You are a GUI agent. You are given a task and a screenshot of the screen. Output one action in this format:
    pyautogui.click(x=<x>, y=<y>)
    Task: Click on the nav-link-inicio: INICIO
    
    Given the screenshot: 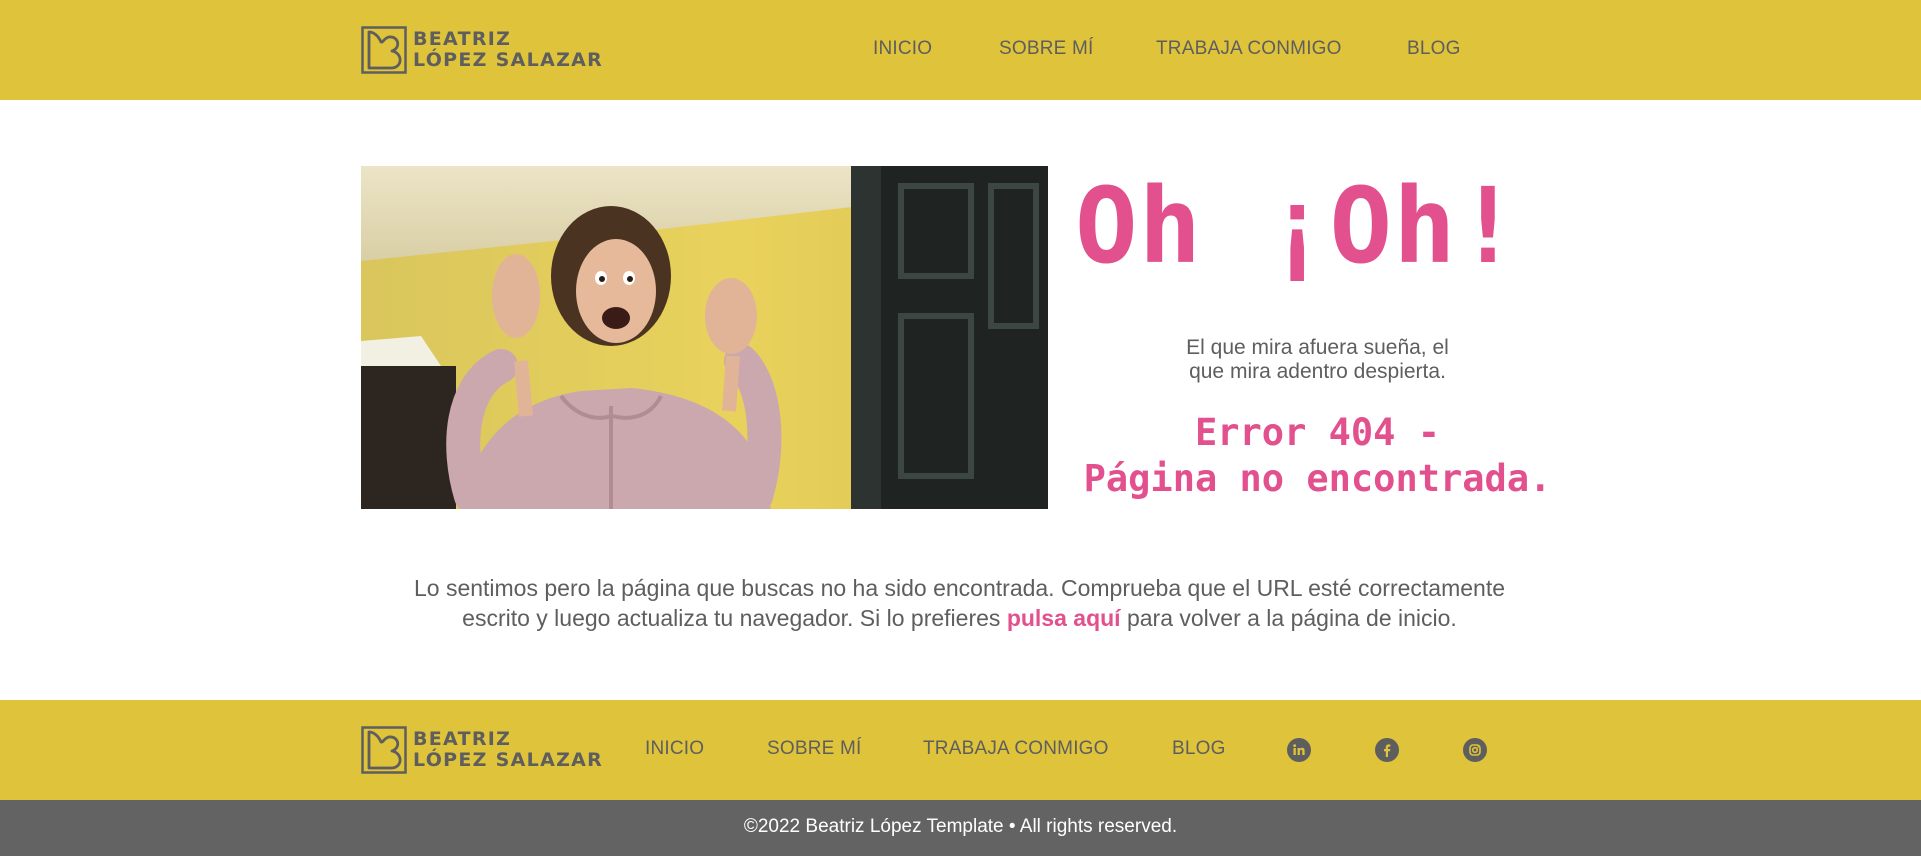 What is the action you would take?
    pyautogui.click(x=902, y=49)
    